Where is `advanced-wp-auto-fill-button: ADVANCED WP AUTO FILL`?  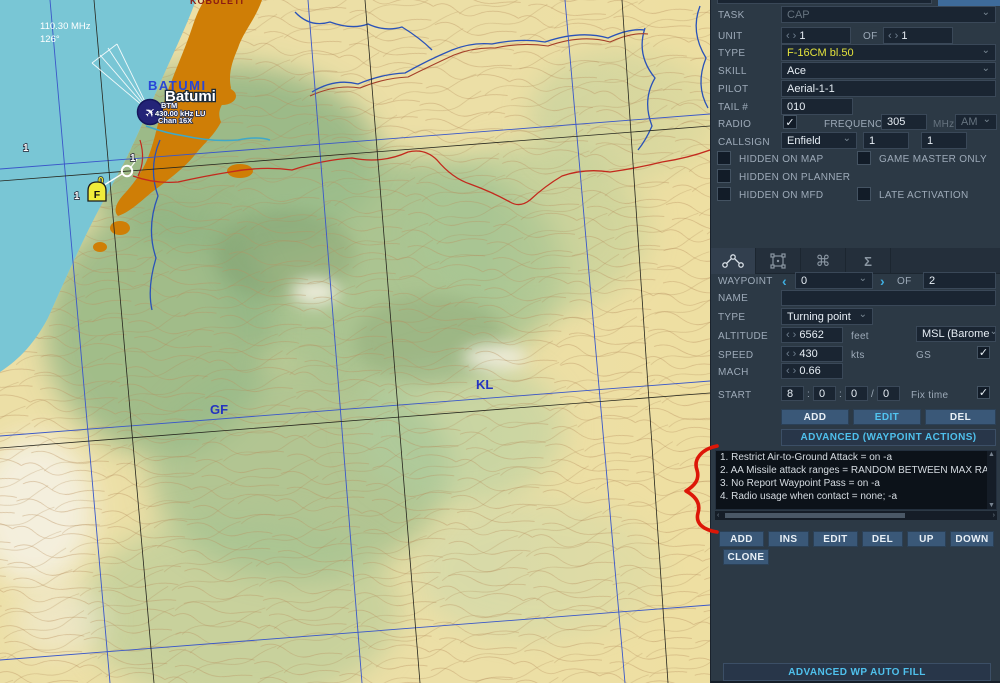 advanced-wp-auto-fill-button: ADVANCED WP AUTO FILL is located at coordinates (857, 672).